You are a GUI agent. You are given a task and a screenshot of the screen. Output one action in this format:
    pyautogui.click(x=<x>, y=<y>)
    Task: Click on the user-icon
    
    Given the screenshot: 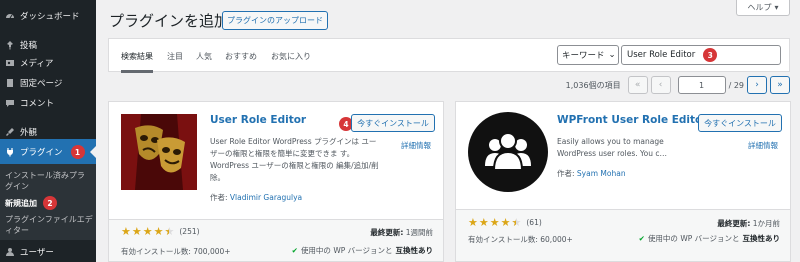 What is the action you would take?
    pyautogui.click(x=10, y=252)
    